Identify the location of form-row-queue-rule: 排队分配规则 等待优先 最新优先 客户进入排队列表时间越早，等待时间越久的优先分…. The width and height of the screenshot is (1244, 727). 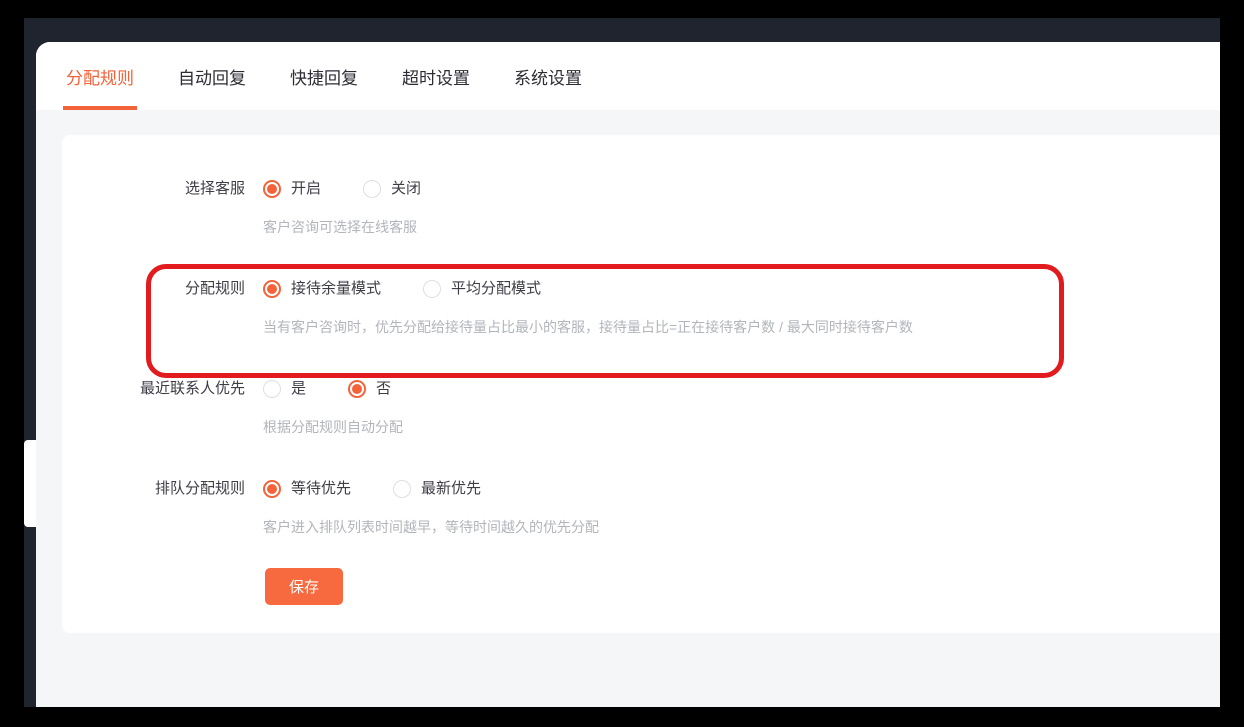
(641, 508).